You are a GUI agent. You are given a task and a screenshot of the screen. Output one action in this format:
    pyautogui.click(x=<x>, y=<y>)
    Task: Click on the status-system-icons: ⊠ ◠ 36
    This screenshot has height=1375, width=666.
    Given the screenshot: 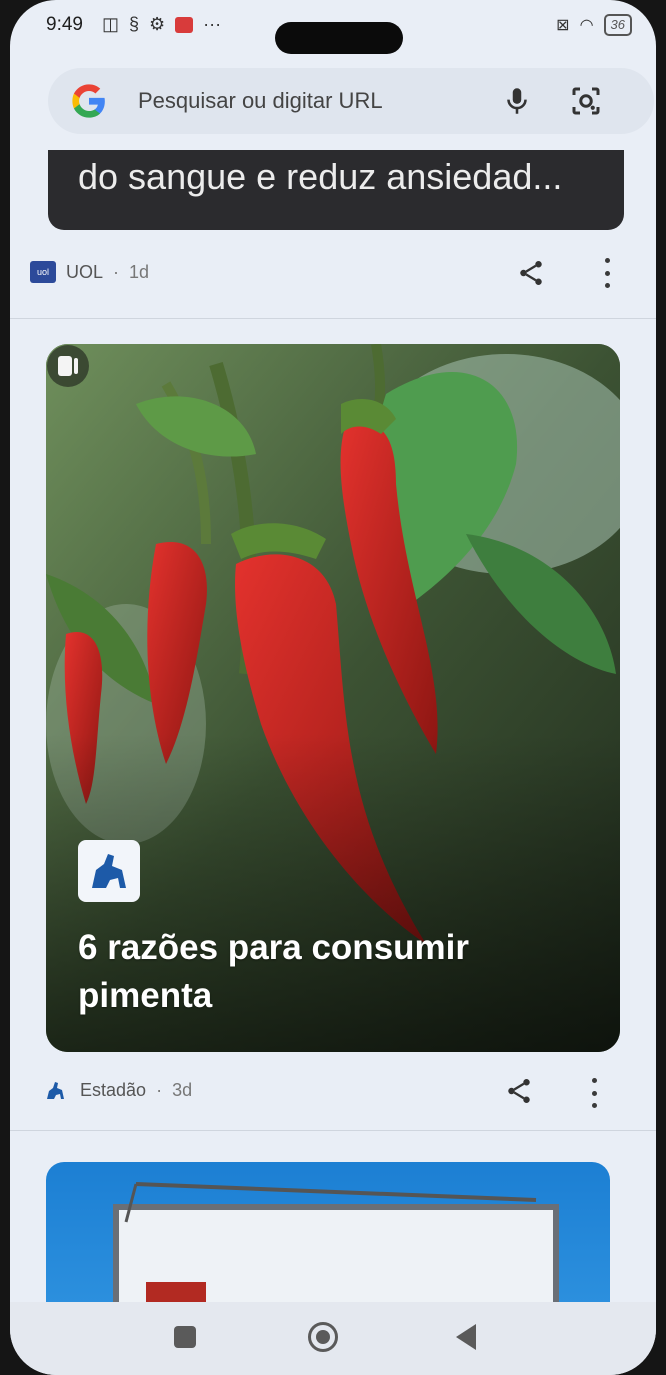 What is the action you would take?
    pyautogui.click(x=594, y=25)
    